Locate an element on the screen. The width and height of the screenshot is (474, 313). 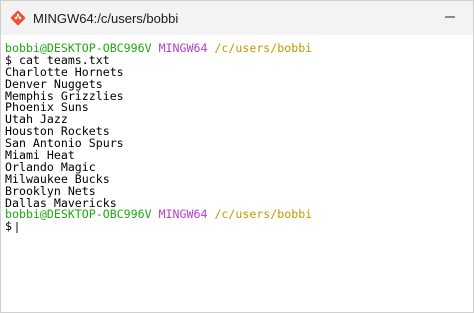
prompt-user-host: bobbi@DESKTOP-OBC996V is located at coordinates (78, 214).